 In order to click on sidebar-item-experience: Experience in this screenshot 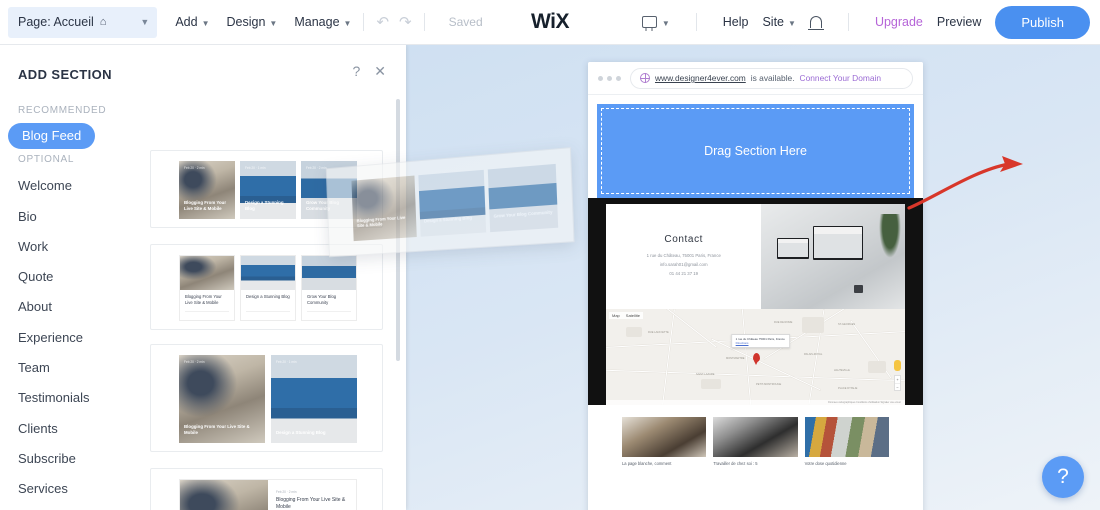, I will do `click(75, 338)`.